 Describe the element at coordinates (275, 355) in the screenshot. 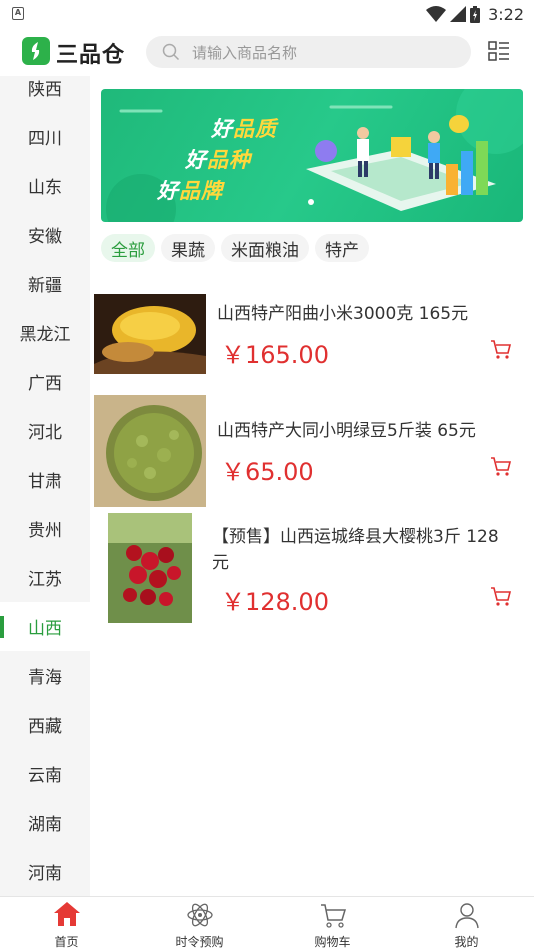

I see `product-price: ￥165.00` at that location.